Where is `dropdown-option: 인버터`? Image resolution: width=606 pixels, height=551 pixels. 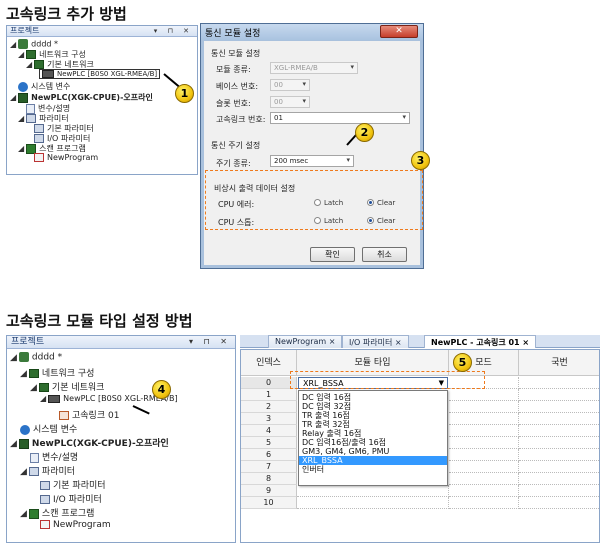 dropdown-option: 인버터 is located at coordinates (373, 469).